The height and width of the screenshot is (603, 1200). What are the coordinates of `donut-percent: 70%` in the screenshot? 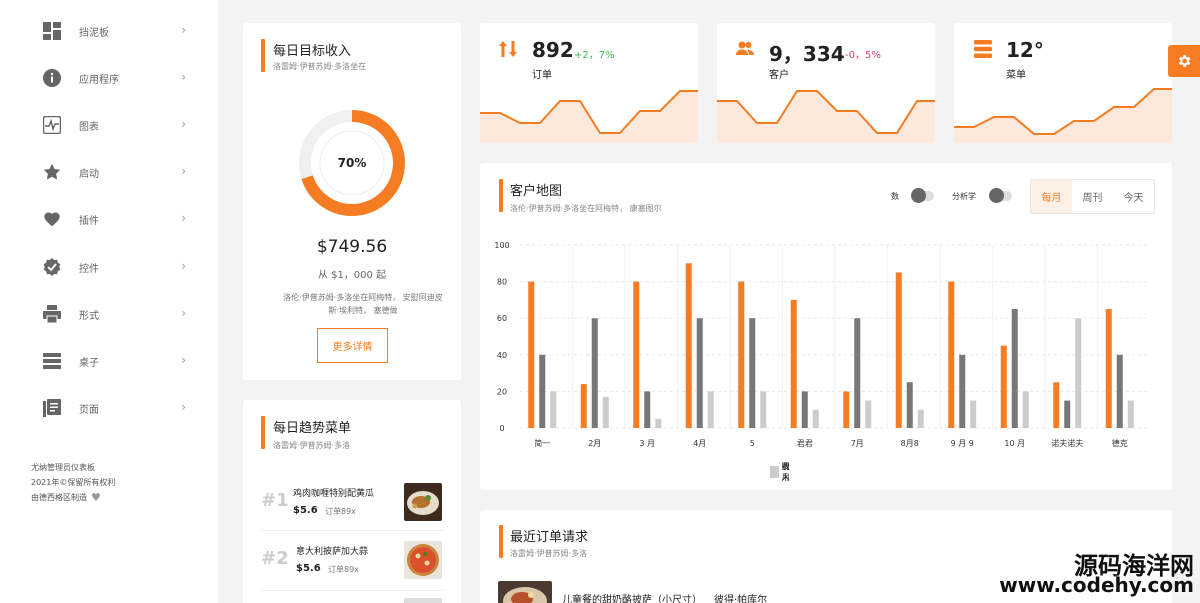 It's located at (352, 163).